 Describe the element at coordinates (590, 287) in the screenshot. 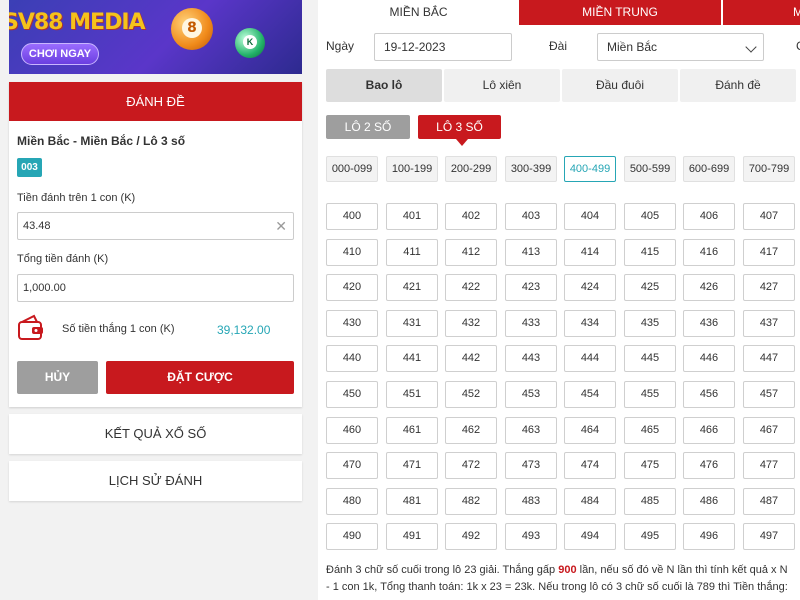

I see `number-button: 424` at that location.